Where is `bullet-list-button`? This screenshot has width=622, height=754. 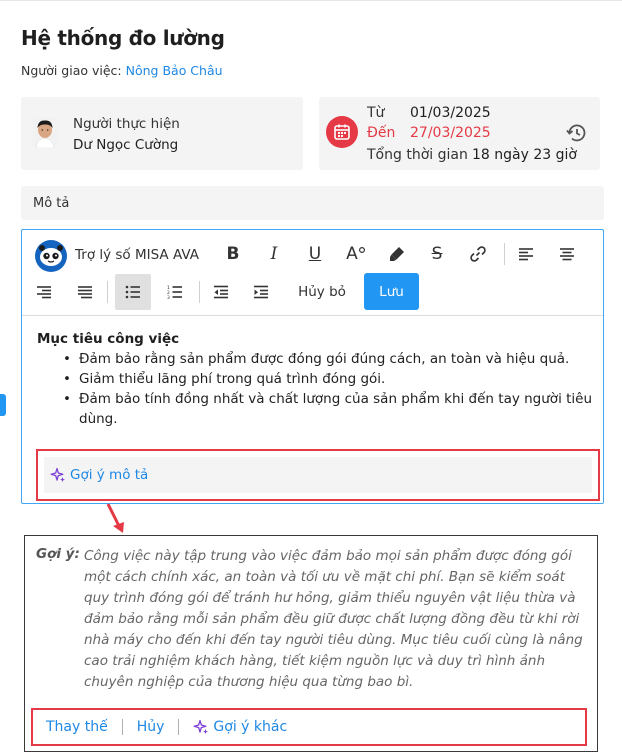 bullet-list-button is located at coordinates (133, 292).